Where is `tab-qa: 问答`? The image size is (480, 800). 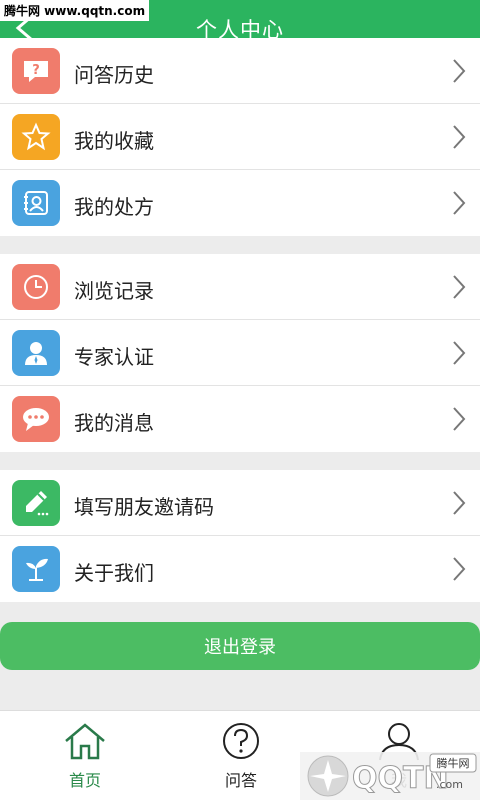
tab-qa: 问答 is located at coordinates (241, 759).